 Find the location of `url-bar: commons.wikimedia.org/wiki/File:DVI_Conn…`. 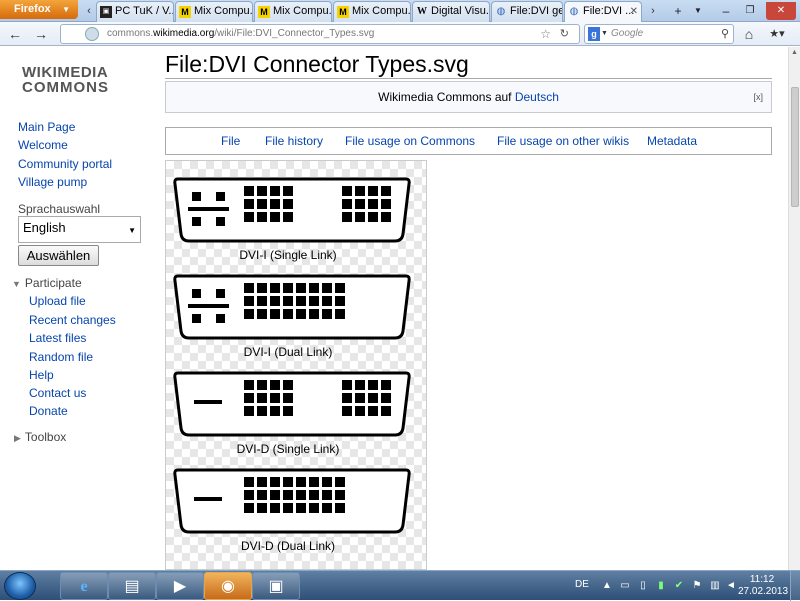

url-bar: commons.wikimedia.org/wiki/File:DVI_Conn… is located at coordinates (320, 34).